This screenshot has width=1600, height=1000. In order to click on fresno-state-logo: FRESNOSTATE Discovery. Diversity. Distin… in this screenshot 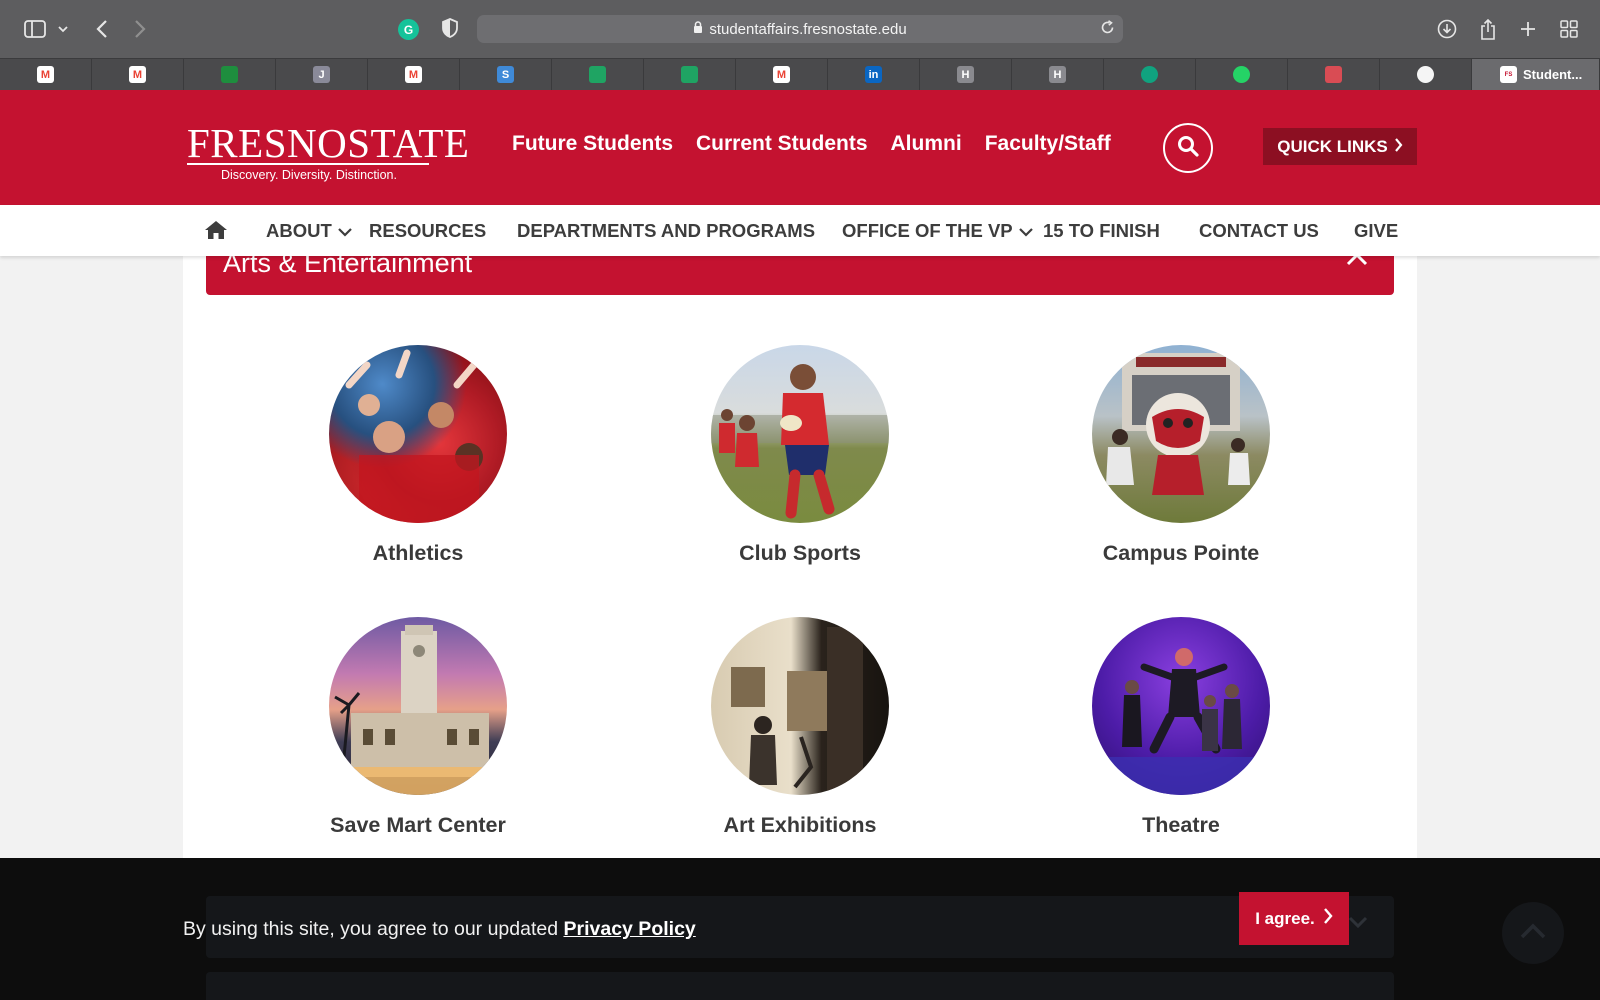, I will do `click(328, 151)`.